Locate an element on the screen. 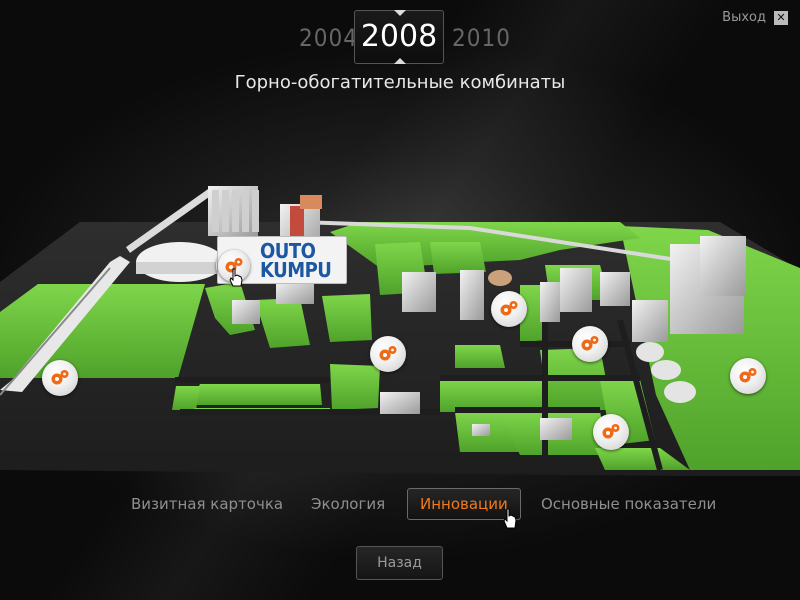 The width and height of the screenshot is (800, 600). exit-button: Выход ✕ is located at coordinates (755, 17).